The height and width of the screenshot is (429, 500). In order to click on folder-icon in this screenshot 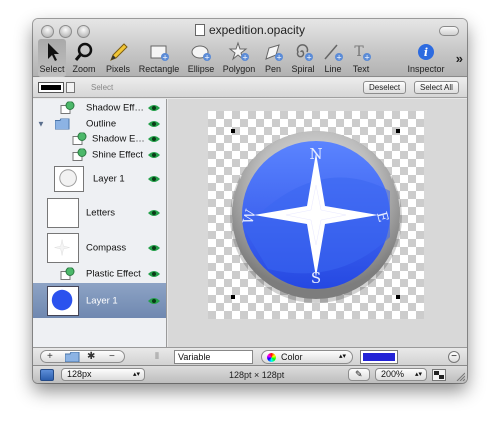, I will do `click(62, 123)`.